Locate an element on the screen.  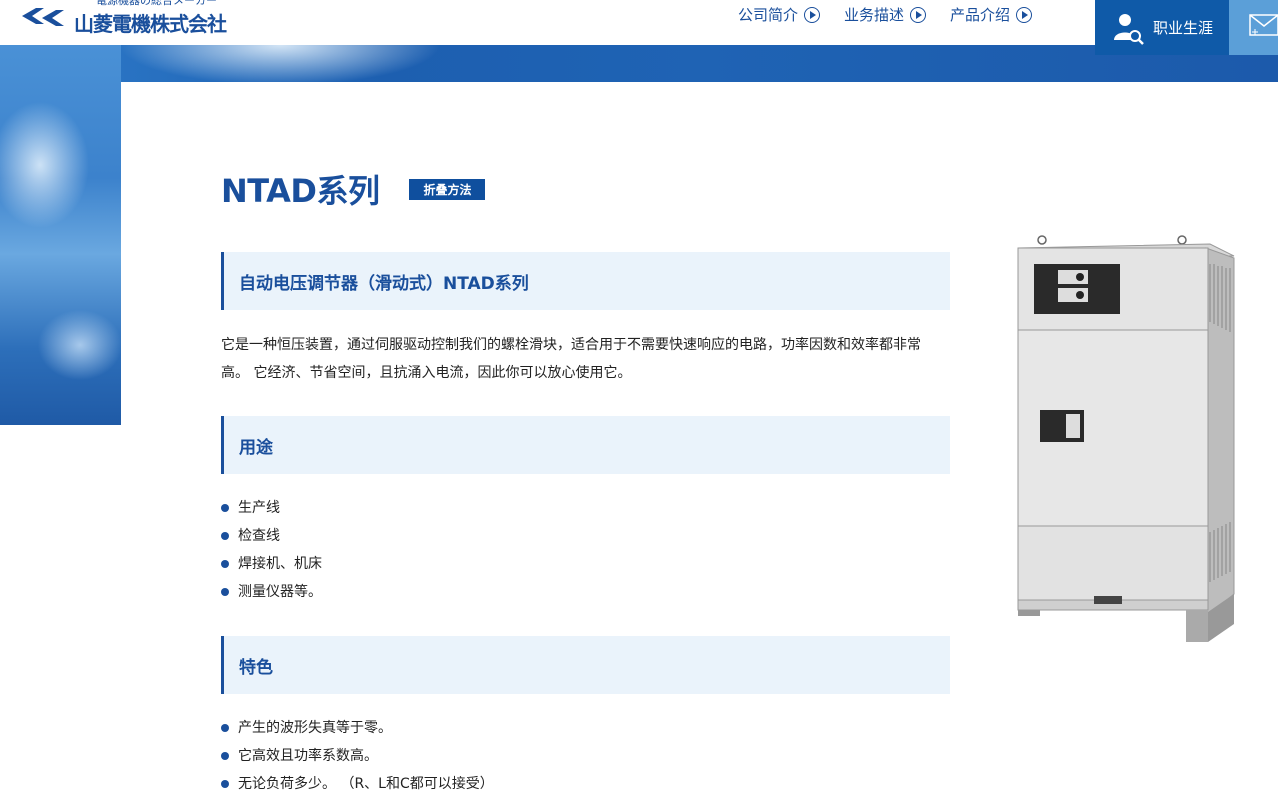
career-button: 职业生涯 is located at coordinates (1162, 27).